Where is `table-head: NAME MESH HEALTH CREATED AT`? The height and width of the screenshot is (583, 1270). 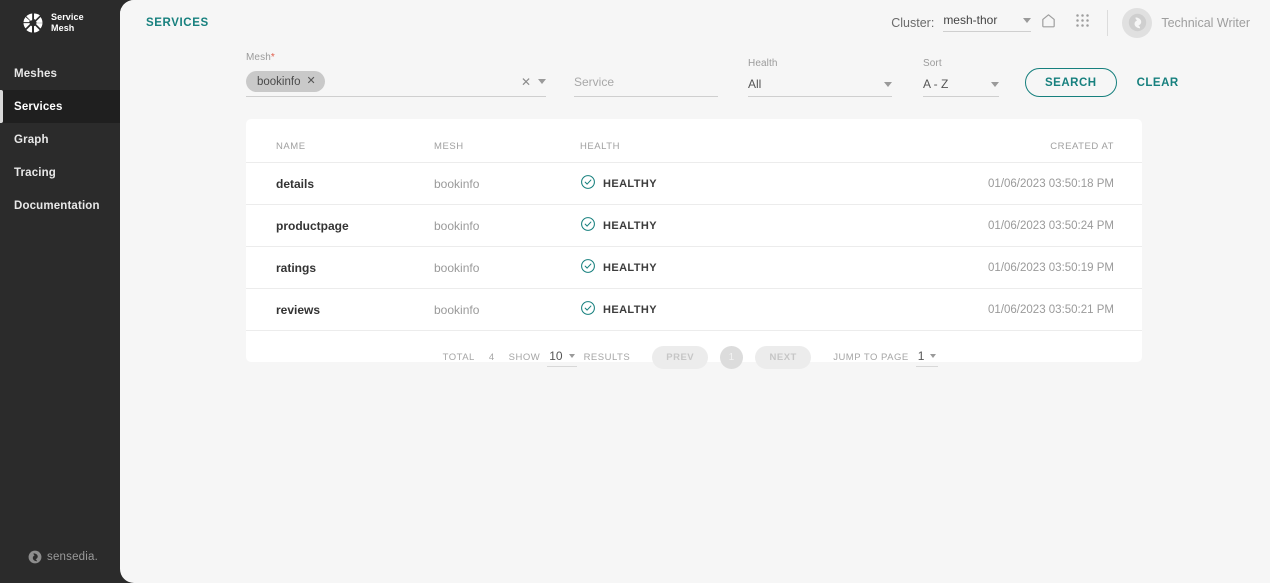 table-head: NAME MESH HEALTH CREATED AT is located at coordinates (694, 152).